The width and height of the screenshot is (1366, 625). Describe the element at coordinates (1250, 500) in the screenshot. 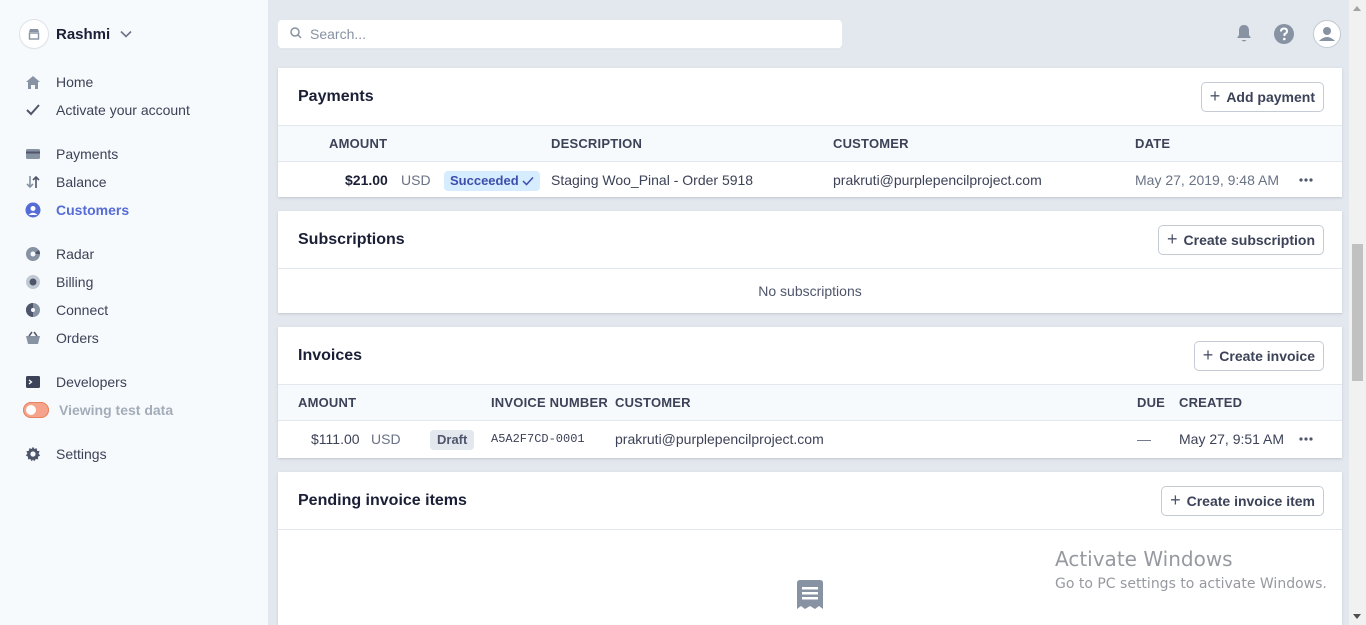

I see `create-invoice-item-label: Create invoice item` at that location.